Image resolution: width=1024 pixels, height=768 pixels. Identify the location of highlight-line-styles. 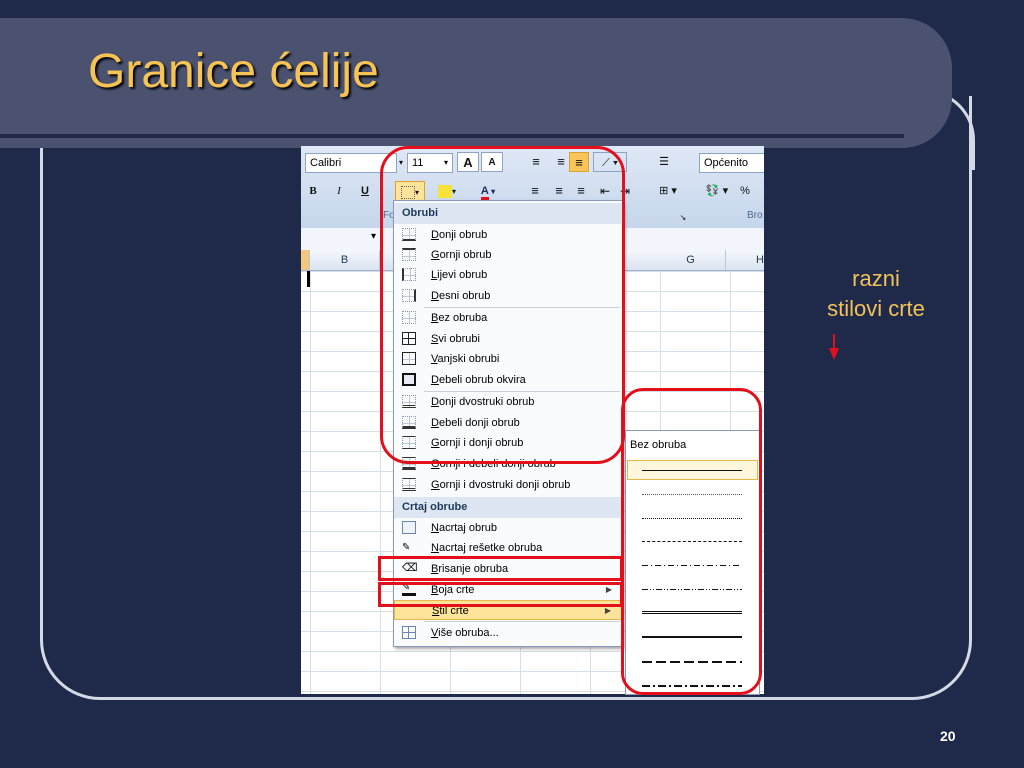
(691, 541).